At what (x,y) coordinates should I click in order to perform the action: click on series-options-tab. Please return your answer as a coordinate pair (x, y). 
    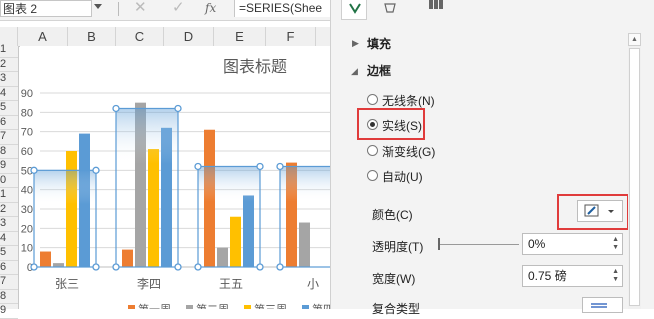
    Looking at the image, I should click on (436, 10).